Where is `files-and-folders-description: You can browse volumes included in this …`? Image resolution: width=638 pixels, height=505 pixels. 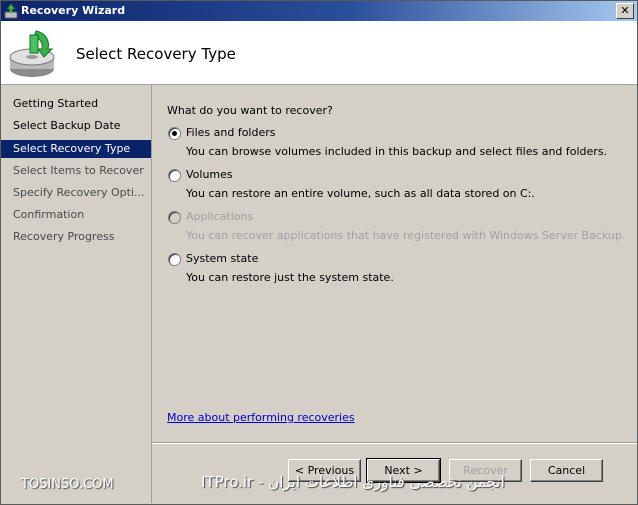 files-and-folders-description: You can browse volumes included in this … is located at coordinates (397, 151).